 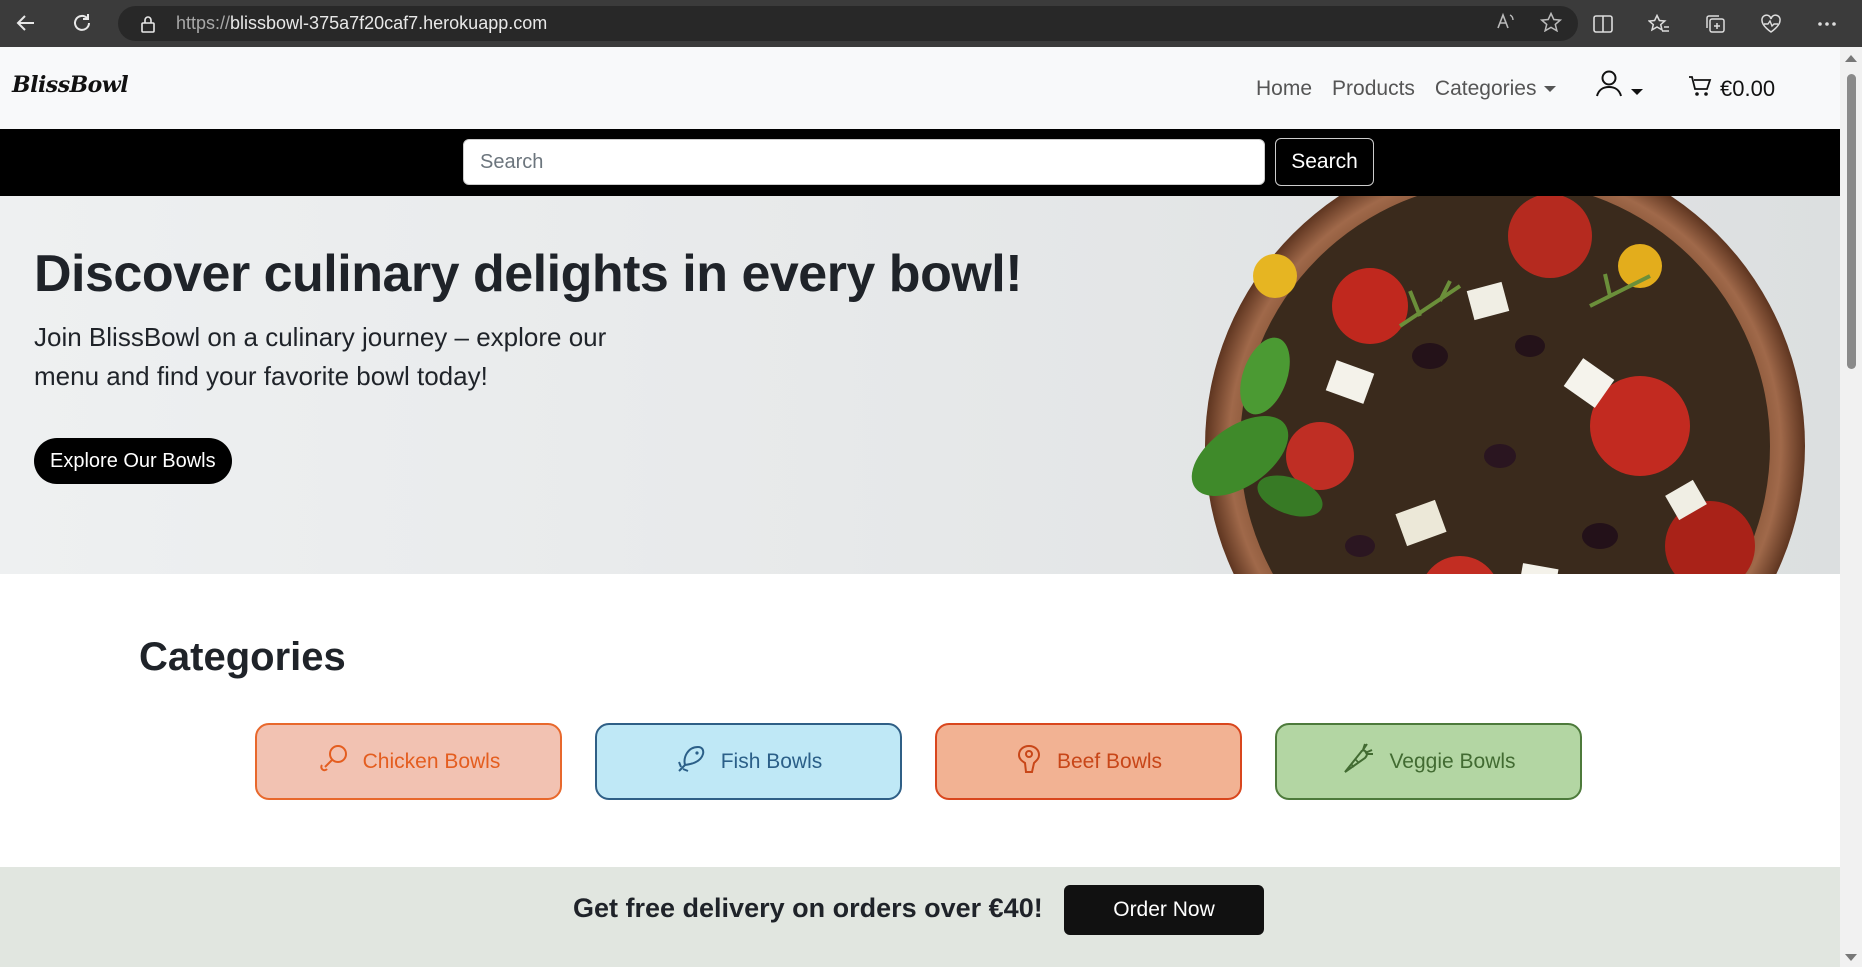 What do you see at coordinates (1700, 89) in the screenshot?
I see `cart-icon` at bounding box center [1700, 89].